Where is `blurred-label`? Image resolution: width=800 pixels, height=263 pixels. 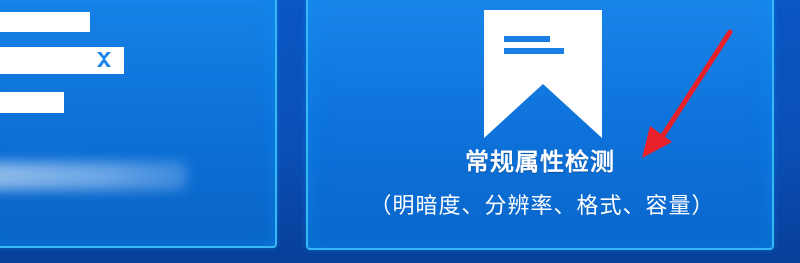 blurred-label is located at coordinates (93, 176).